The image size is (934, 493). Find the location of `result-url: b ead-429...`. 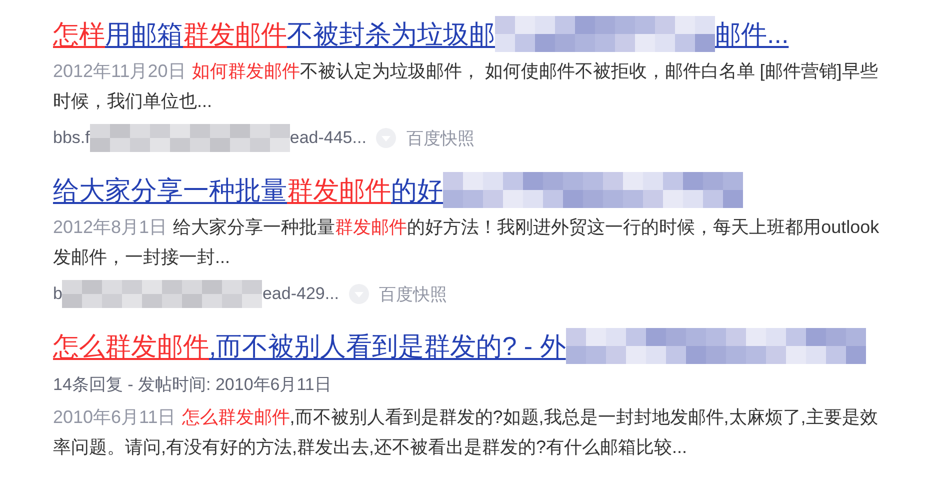

result-url: b ead-429... is located at coordinates (196, 294).